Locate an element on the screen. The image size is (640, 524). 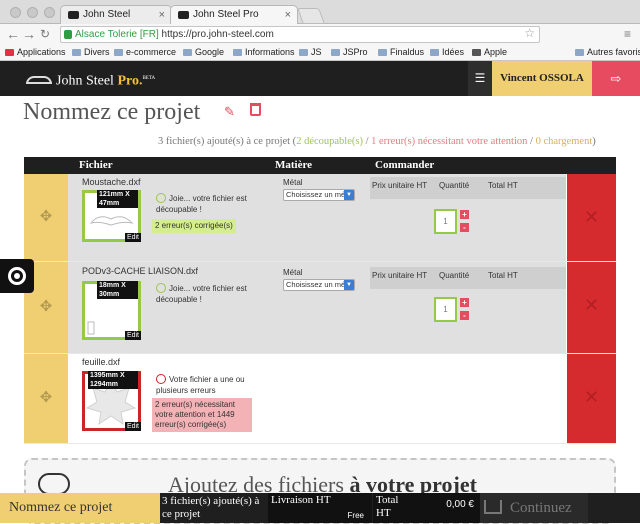
chevron-down-icon: ▼ is located at coordinates (349, 195).